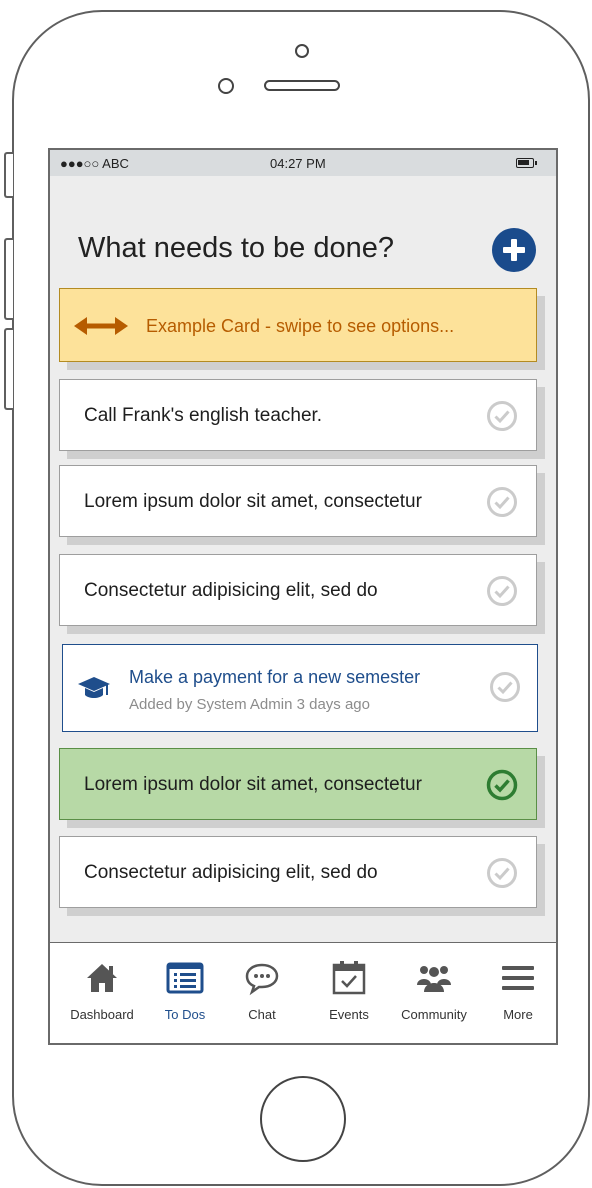 This screenshot has height=1188, width=592. Describe the element at coordinates (434, 1014) in the screenshot. I see `tab-label: Community` at that location.